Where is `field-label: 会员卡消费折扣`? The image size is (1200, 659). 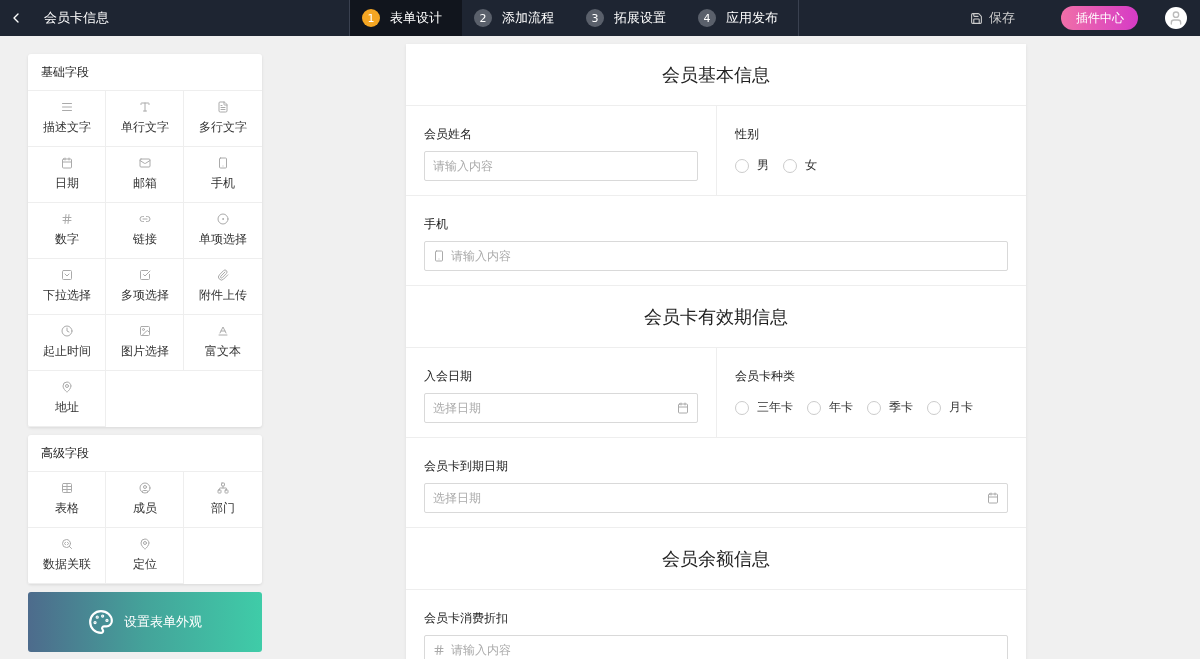
field-label: 会员卡消费折扣 is located at coordinates (466, 618).